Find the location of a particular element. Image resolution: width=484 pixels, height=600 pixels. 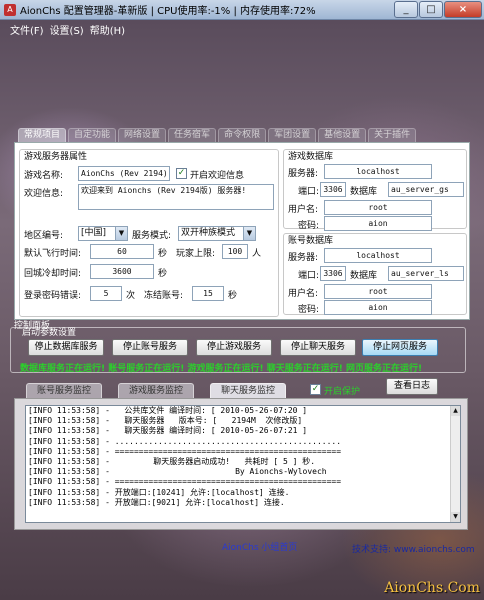

player-limit-input: 100 is located at coordinates (235, 251).